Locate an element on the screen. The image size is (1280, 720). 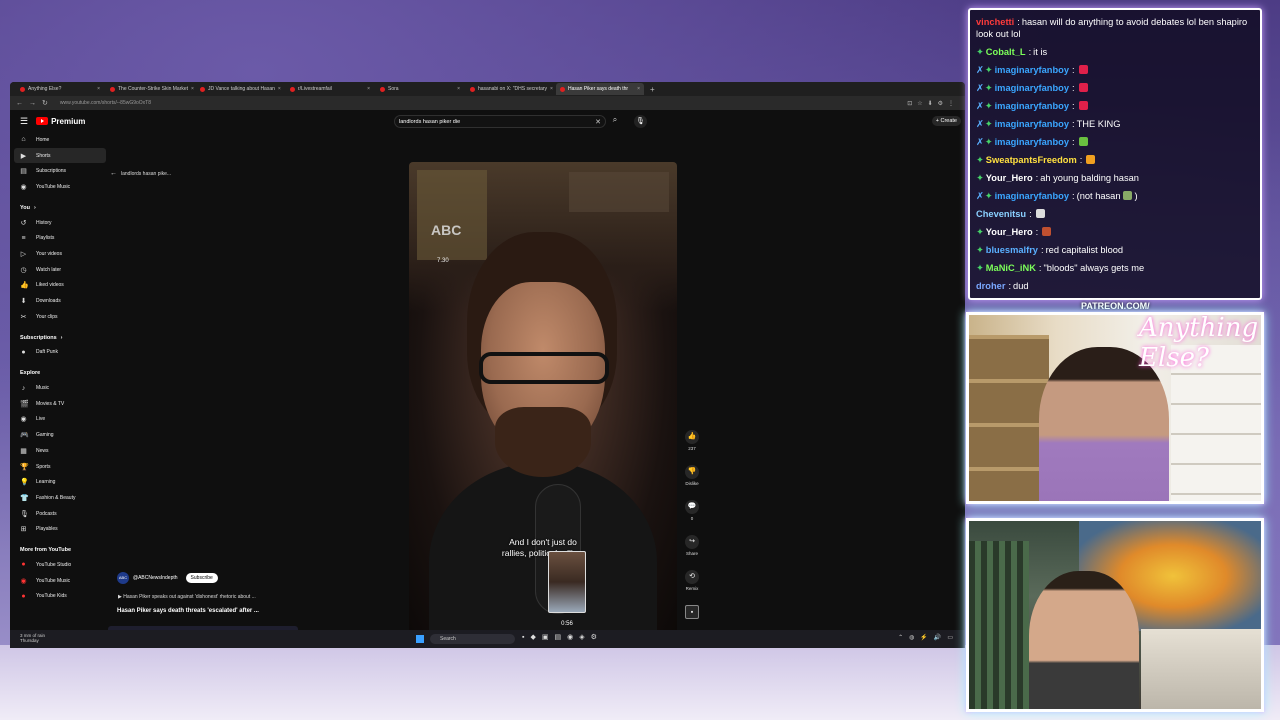
browser-tab: JD Vance talking about Hasan × is located at coordinates (240, 89).